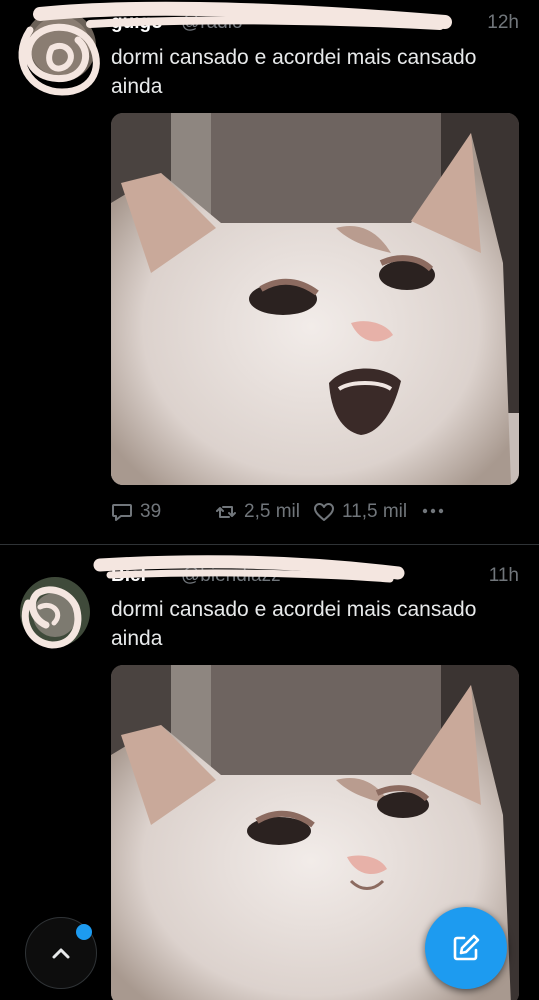  I want to click on chevron-up-icon, so click(61, 953).